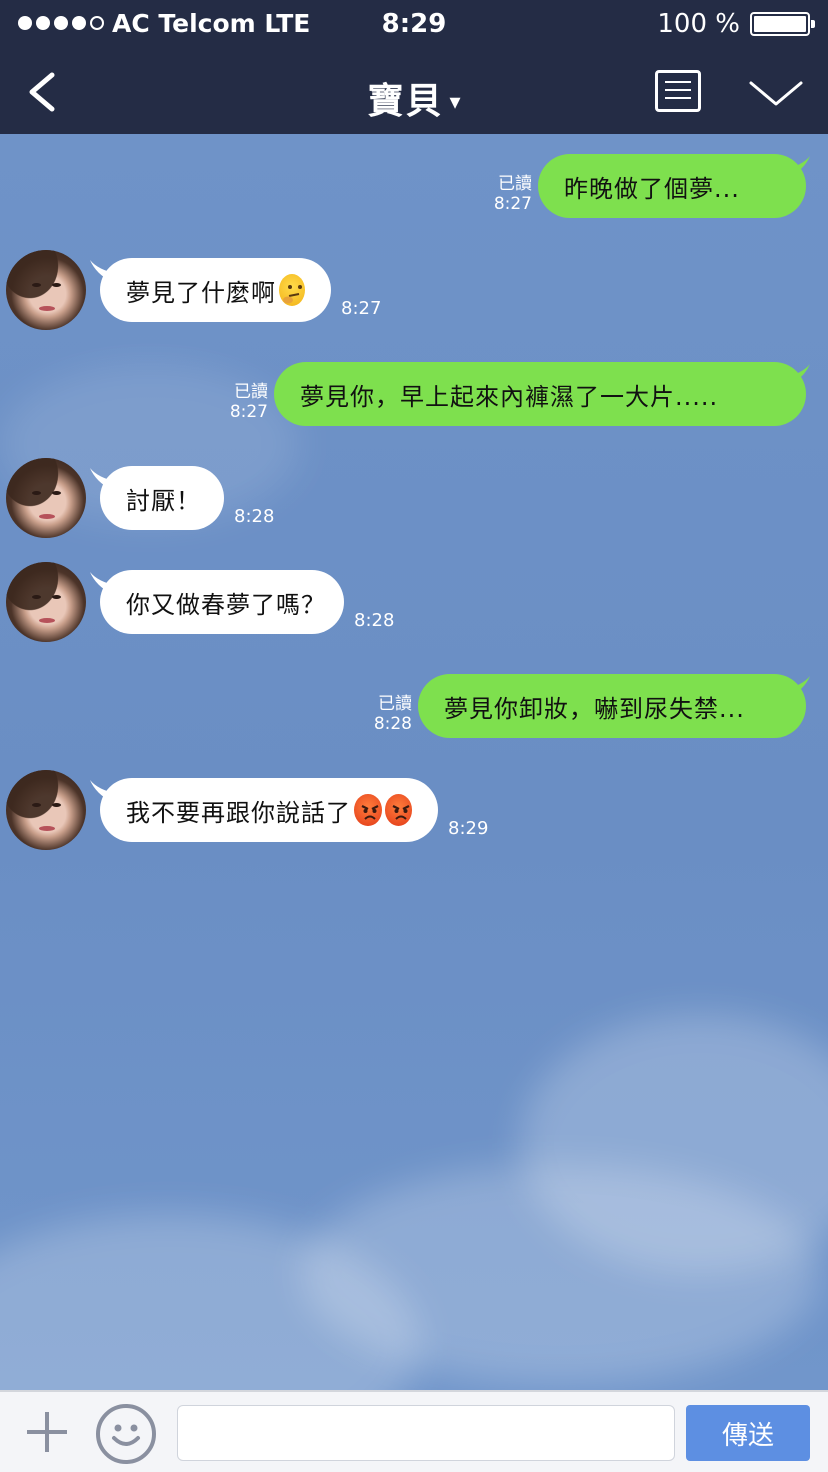  Describe the element at coordinates (426, 1433) in the screenshot. I see `message-input` at that location.